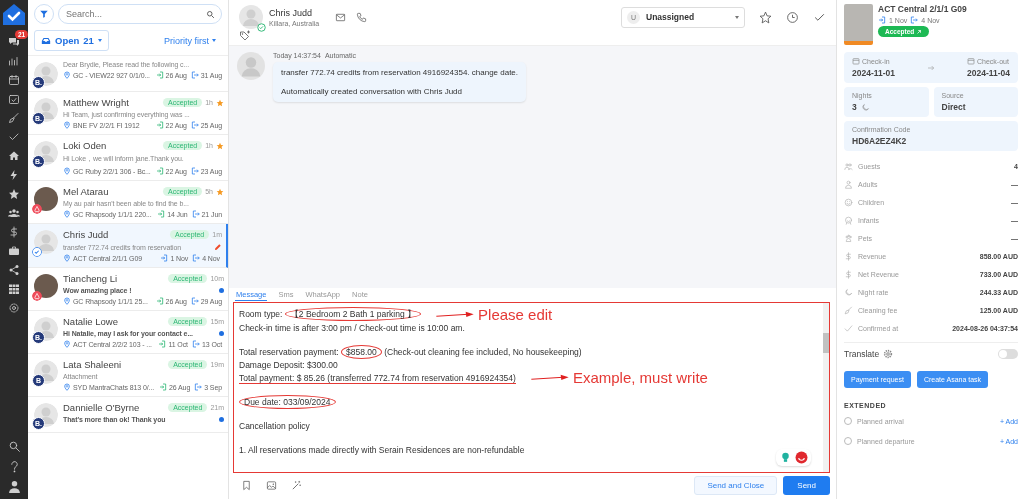 This screenshot has height=499, width=1024. I want to click on user-icon, so click(14, 486).